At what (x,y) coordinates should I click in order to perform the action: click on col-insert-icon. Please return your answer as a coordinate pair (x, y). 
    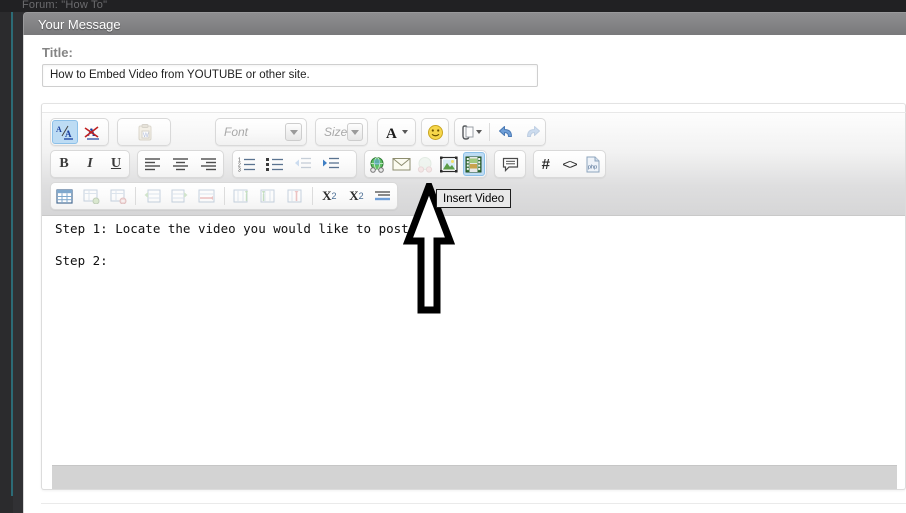
    Looking at the image, I should click on (240, 195).